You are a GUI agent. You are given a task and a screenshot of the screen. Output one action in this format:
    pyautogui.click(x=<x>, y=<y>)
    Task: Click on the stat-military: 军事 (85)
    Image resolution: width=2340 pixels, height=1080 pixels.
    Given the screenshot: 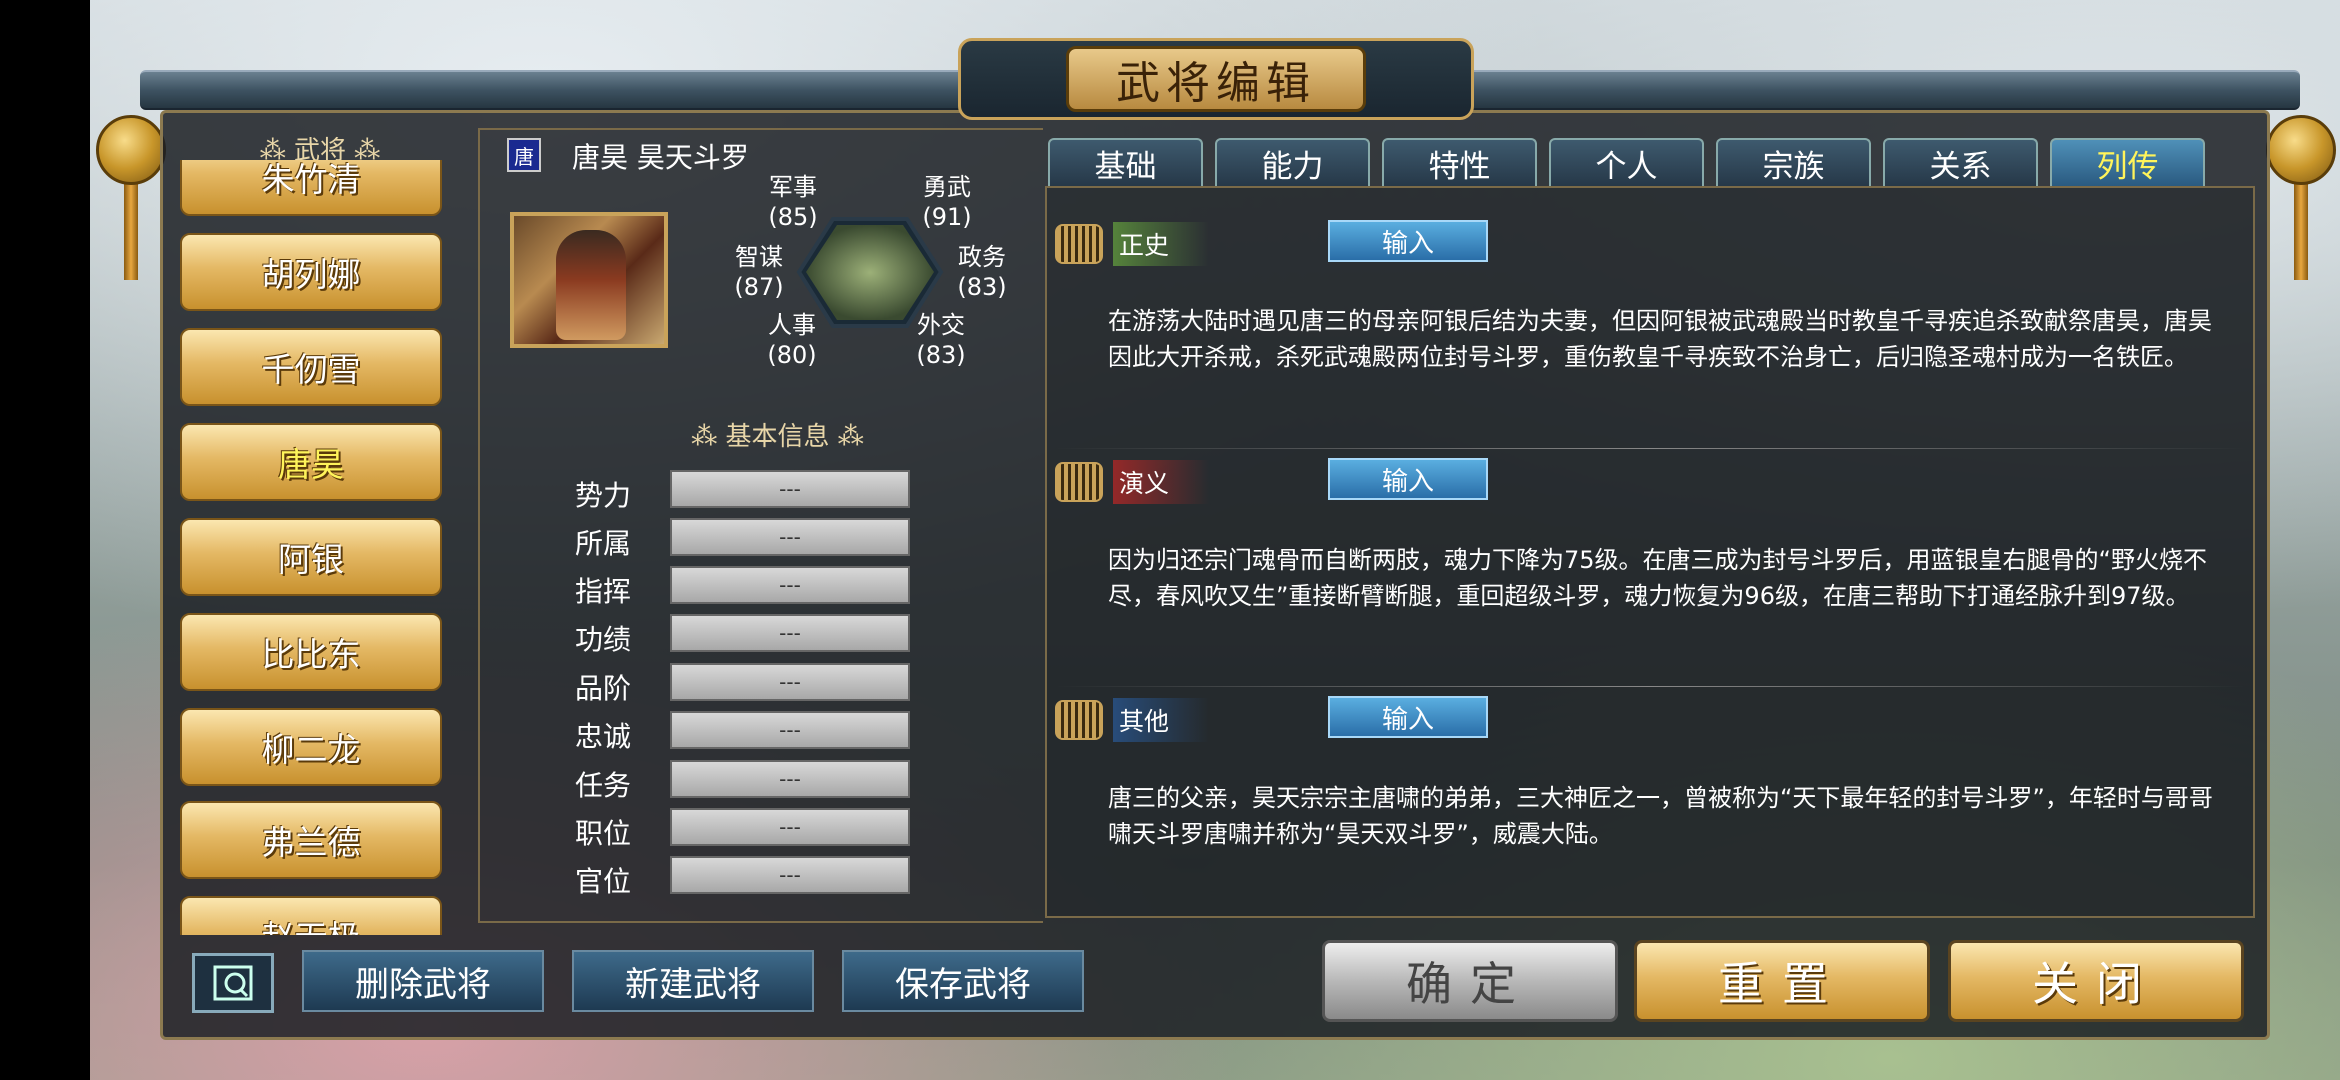 What is the action you would take?
    pyautogui.click(x=793, y=202)
    